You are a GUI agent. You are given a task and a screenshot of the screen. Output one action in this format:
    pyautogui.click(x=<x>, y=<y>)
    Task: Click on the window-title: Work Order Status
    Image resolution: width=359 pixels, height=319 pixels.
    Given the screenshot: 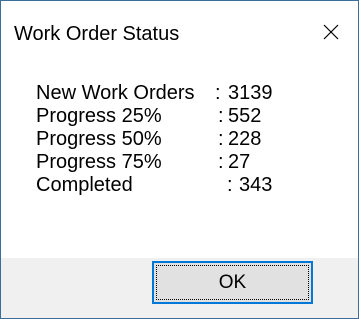 What is the action you would take?
    pyautogui.click(x=97, y=34)
    